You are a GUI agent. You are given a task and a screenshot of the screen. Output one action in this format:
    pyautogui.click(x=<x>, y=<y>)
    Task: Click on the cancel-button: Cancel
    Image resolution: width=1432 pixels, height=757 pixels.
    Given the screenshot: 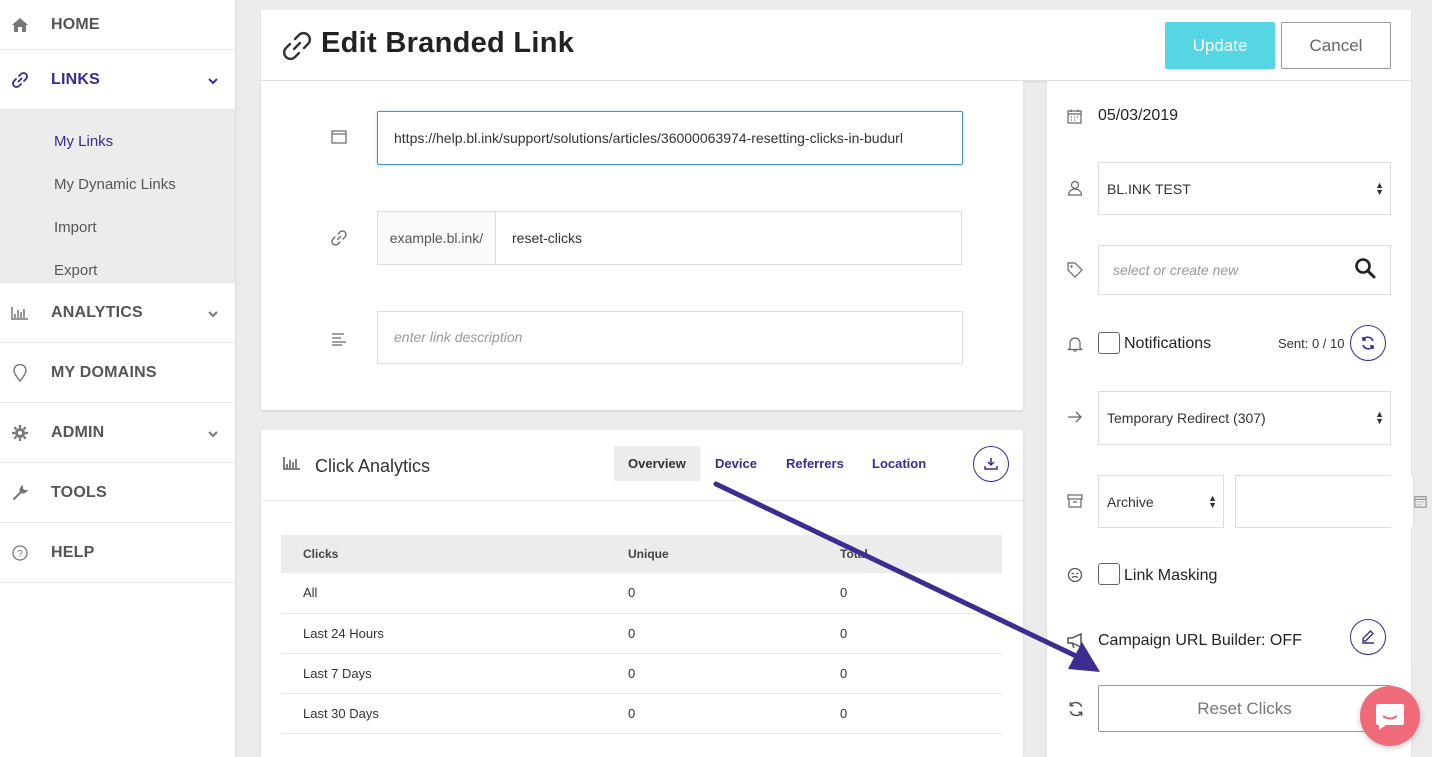 What is the action you would take?
    pyautogui.click(x=1336, y=45)
    